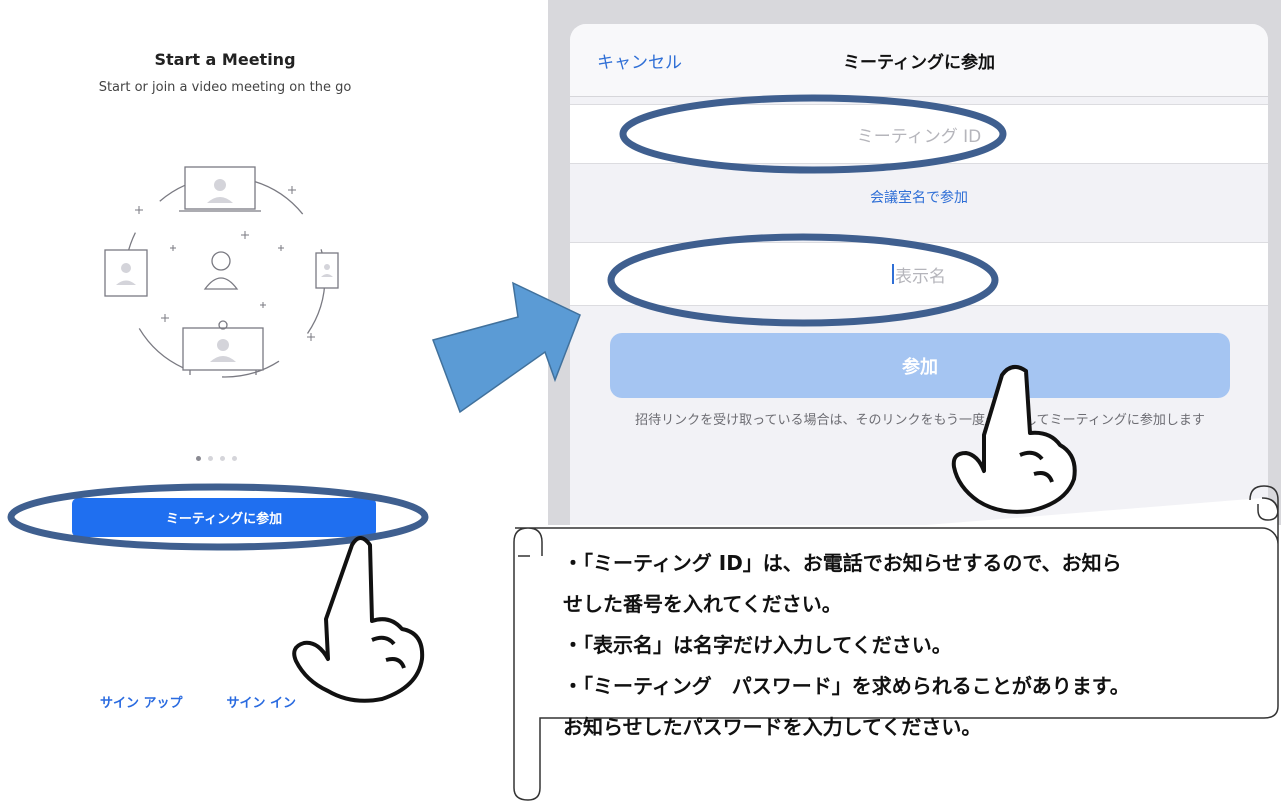 The width and height of the screenshot is (1281, 805). Describe the element at coordinates (846, 686) in the screenshot. I see `instruction-line: ・「ミーティング パスワード」を求められることがあります。` at that location.